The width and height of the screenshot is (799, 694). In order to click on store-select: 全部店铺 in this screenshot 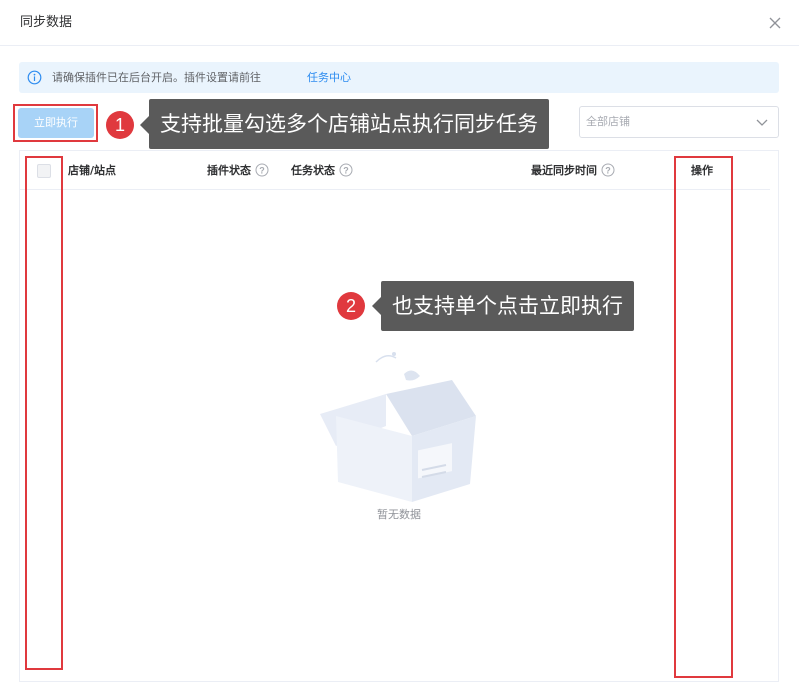, I will do `click(679, 122)`.